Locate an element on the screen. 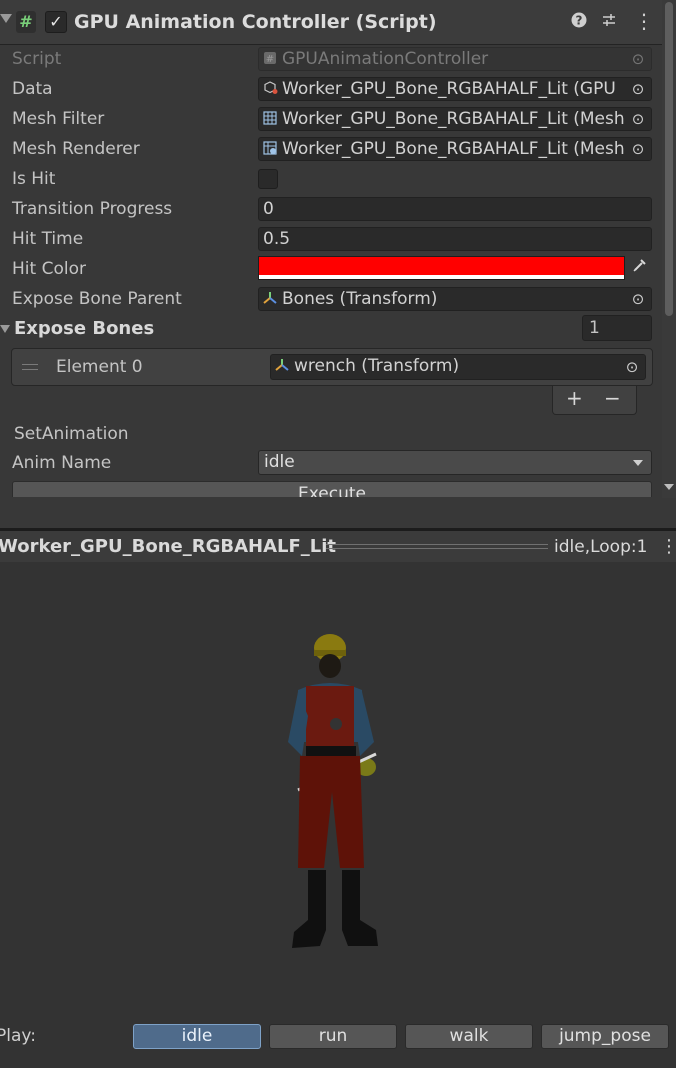  remove-element-button: − is located at coordinates (612, 398).